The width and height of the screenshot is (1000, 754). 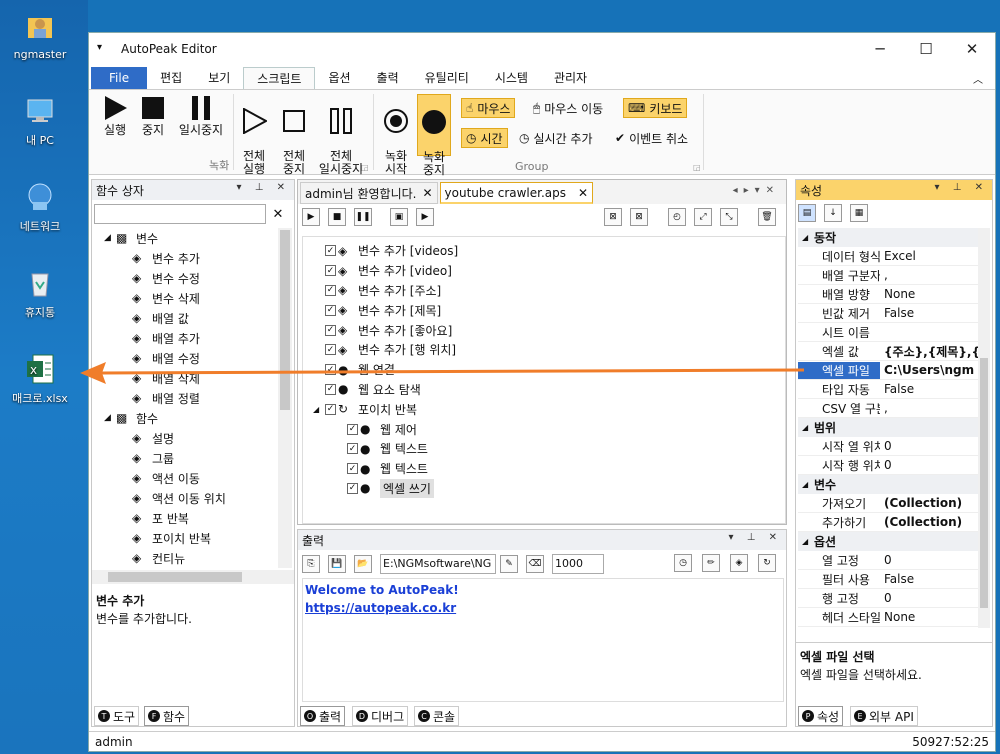 What do you see at coordinates (821, 716) in the screenshot?
I see `tab-properties: P 속성` at bounding box center [821, 716].